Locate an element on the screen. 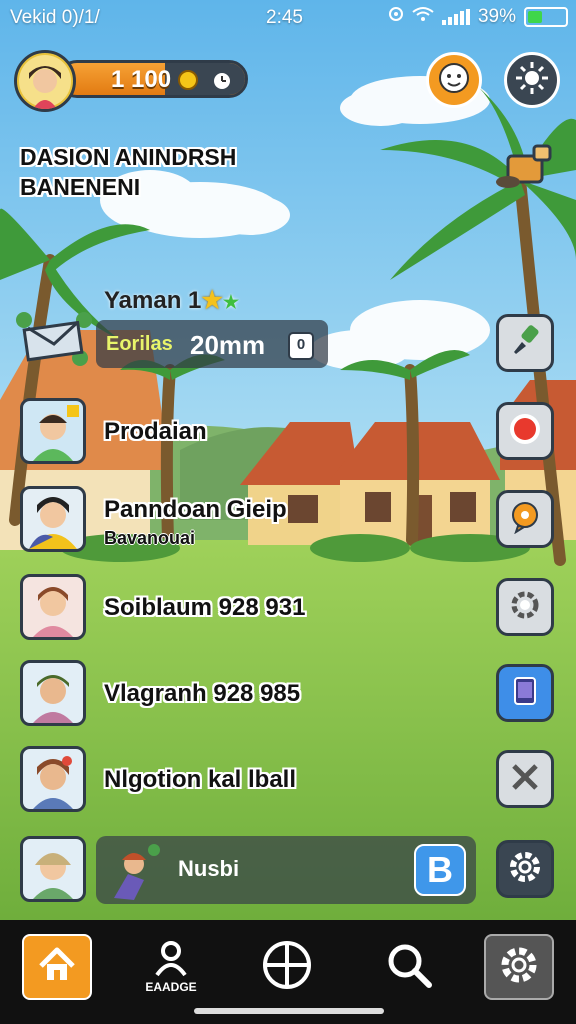  mail-pile-icon is located at coordinates (54, 340).